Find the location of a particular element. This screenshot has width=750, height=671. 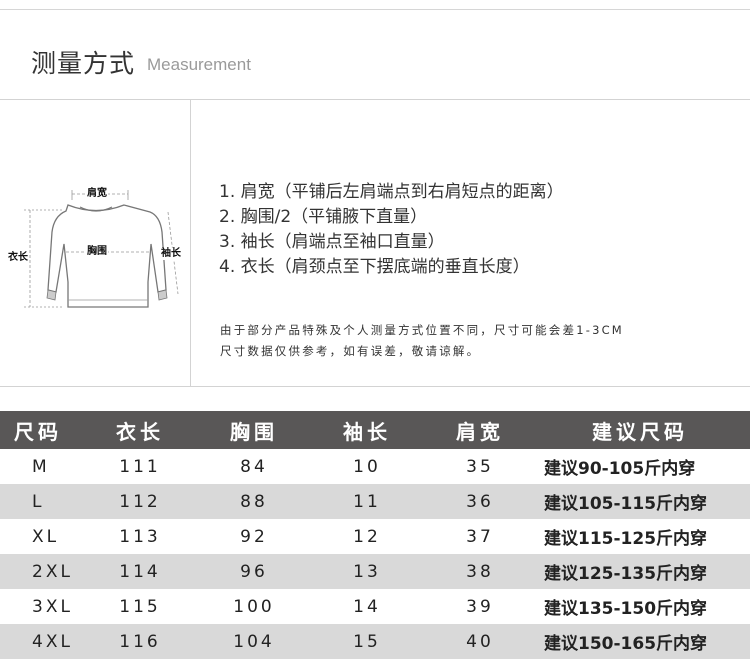

table-header-row: 尺码 衣长 胸围 袖长 肩宽 建议尺码 is located at coordinates (375, 430).